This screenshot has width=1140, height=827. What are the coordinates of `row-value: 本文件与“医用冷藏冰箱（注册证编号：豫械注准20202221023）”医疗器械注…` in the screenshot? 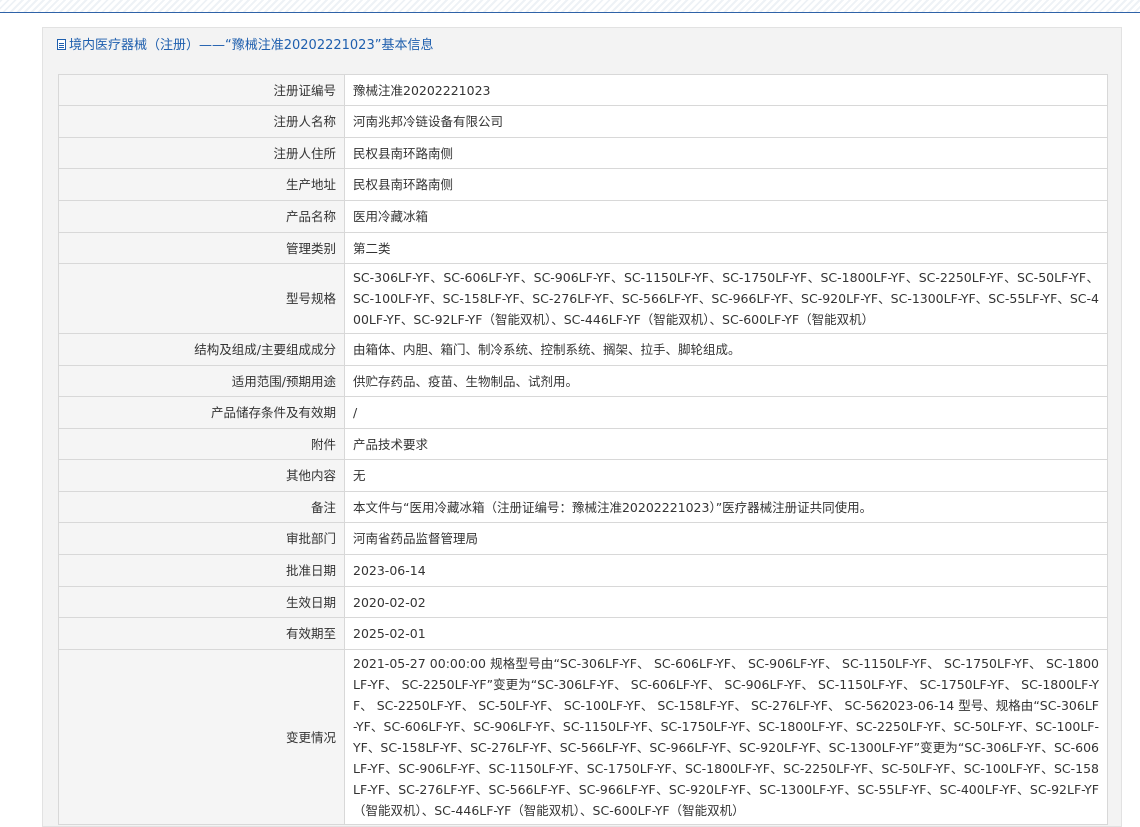 It's located at (726, 507).